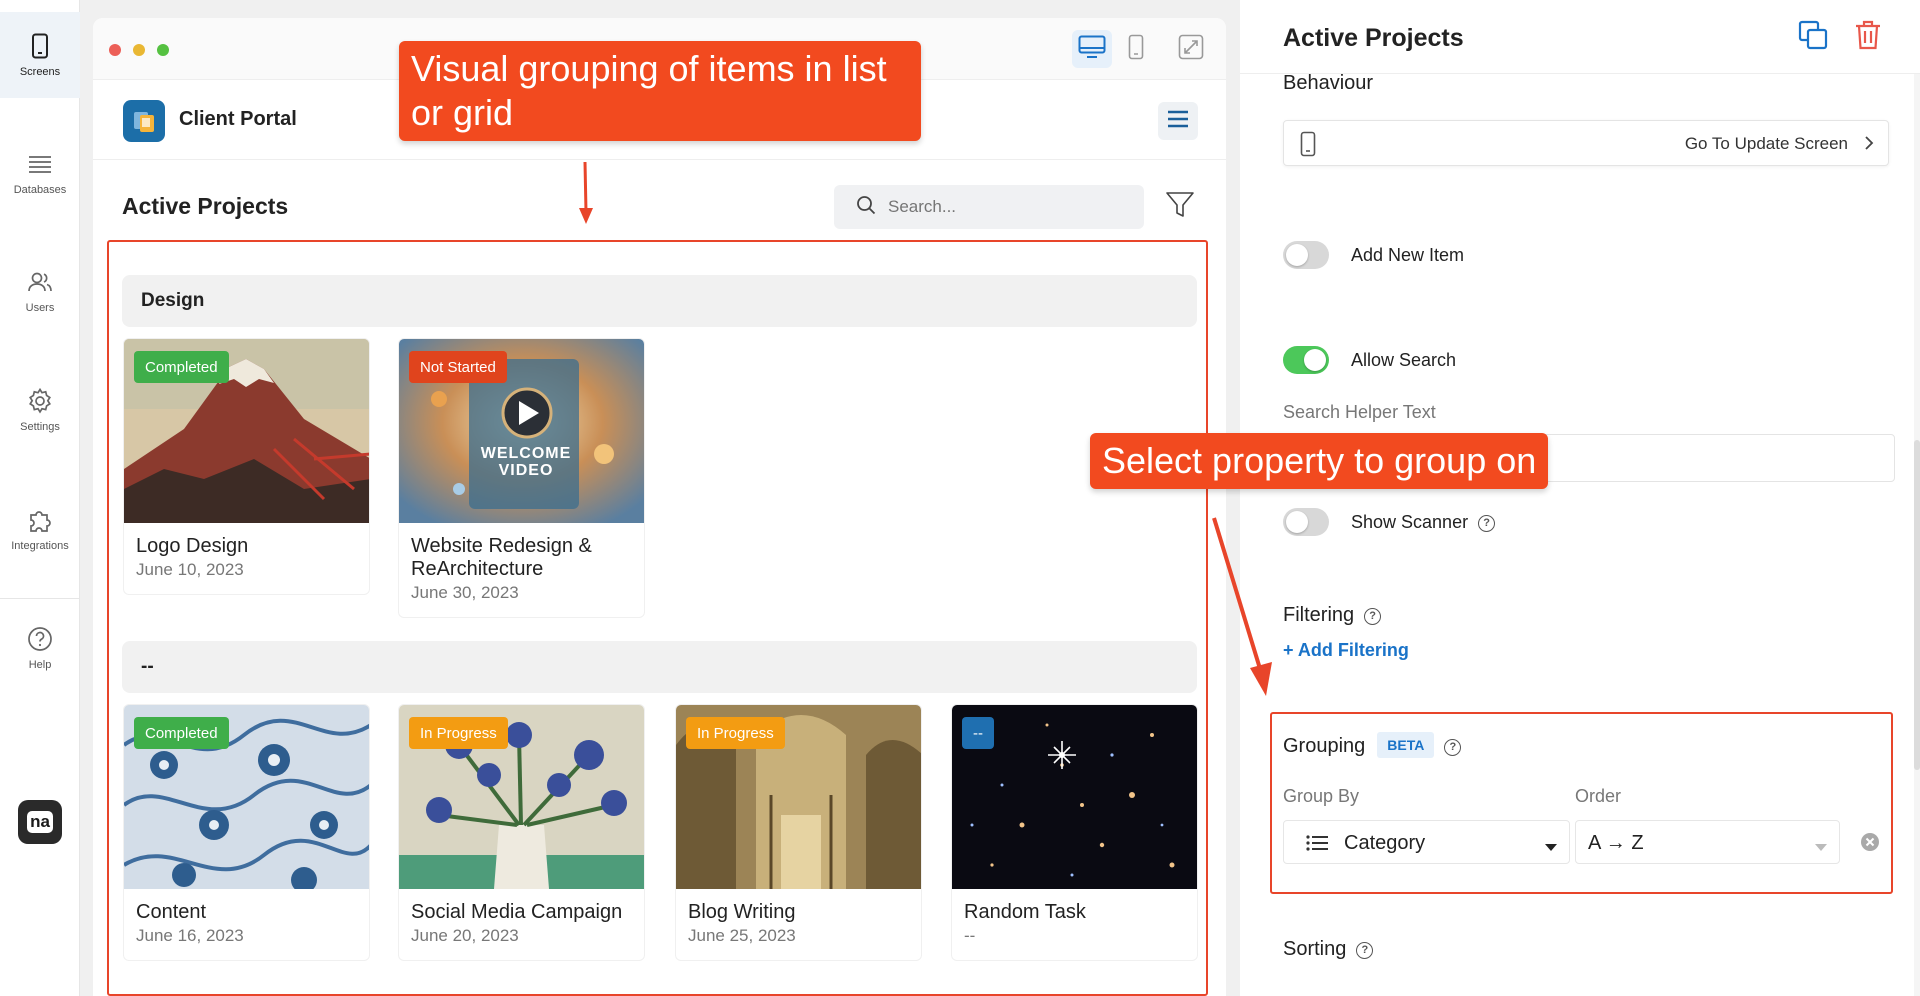 This screenshot has height=996, width=1920. Describe the element at coordinates (40, 282) in the screenshot. I see `users-icon` at that location.